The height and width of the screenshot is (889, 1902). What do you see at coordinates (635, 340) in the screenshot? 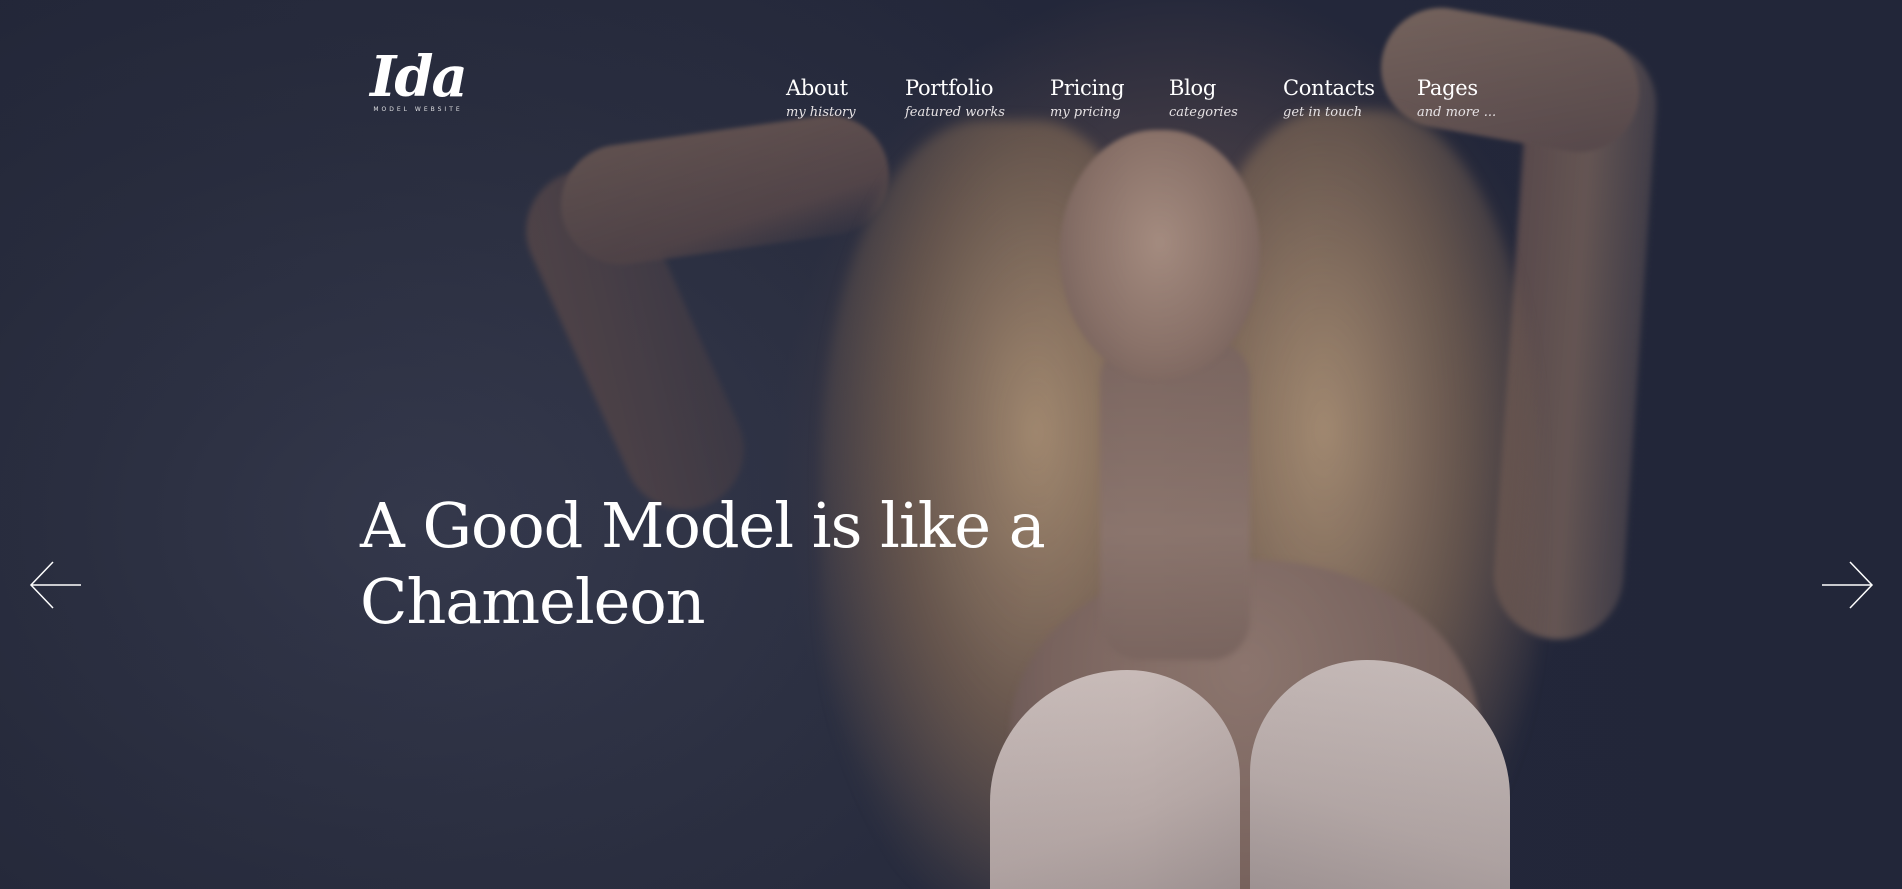
I see `hero-image-arm` at bounding box center [635, 340].